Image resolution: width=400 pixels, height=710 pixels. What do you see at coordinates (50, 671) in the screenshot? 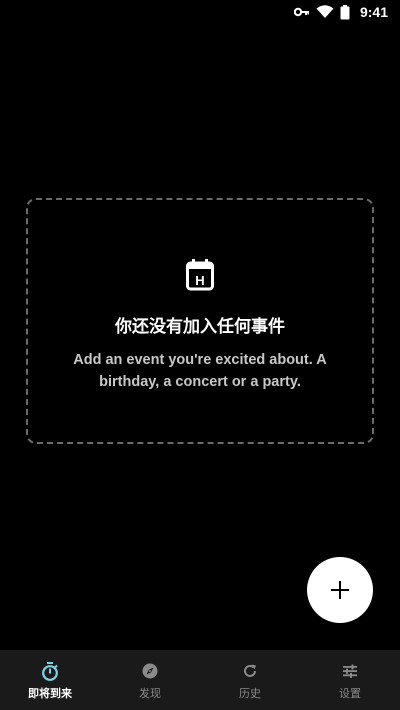
I see `timer-icon` at bounding box center [50, 671].